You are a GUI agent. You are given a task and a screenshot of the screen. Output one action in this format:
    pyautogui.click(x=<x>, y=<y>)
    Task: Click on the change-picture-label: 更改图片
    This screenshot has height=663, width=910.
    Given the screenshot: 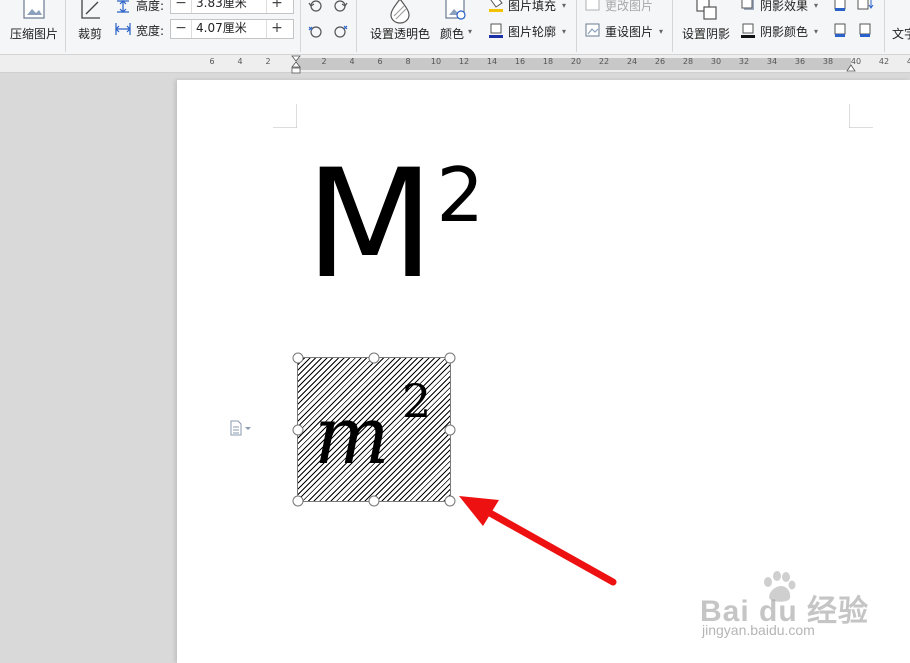 What is the action you would take?
    pyautogui.click(x=629, y=6)
    